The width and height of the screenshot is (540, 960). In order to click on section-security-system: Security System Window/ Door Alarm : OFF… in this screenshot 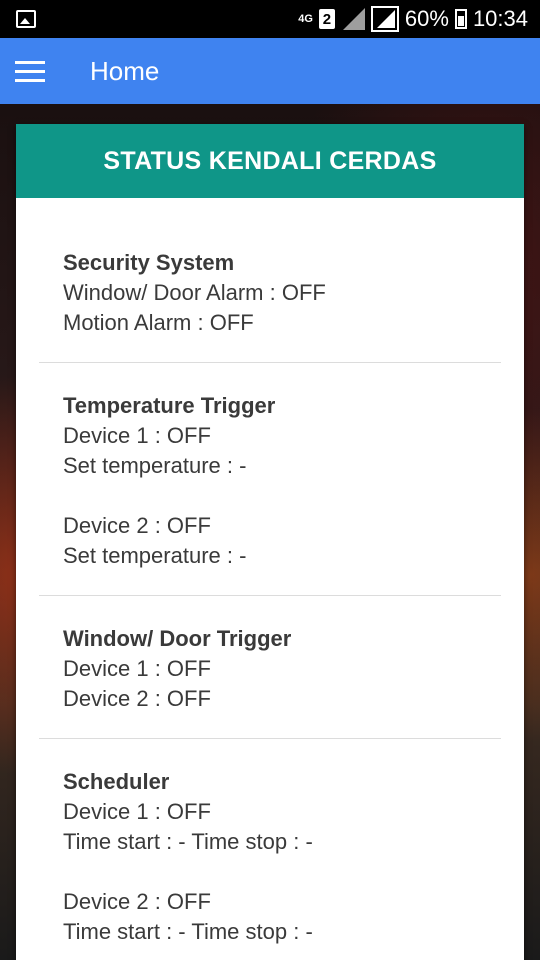, I will do `click(270, 280)`.